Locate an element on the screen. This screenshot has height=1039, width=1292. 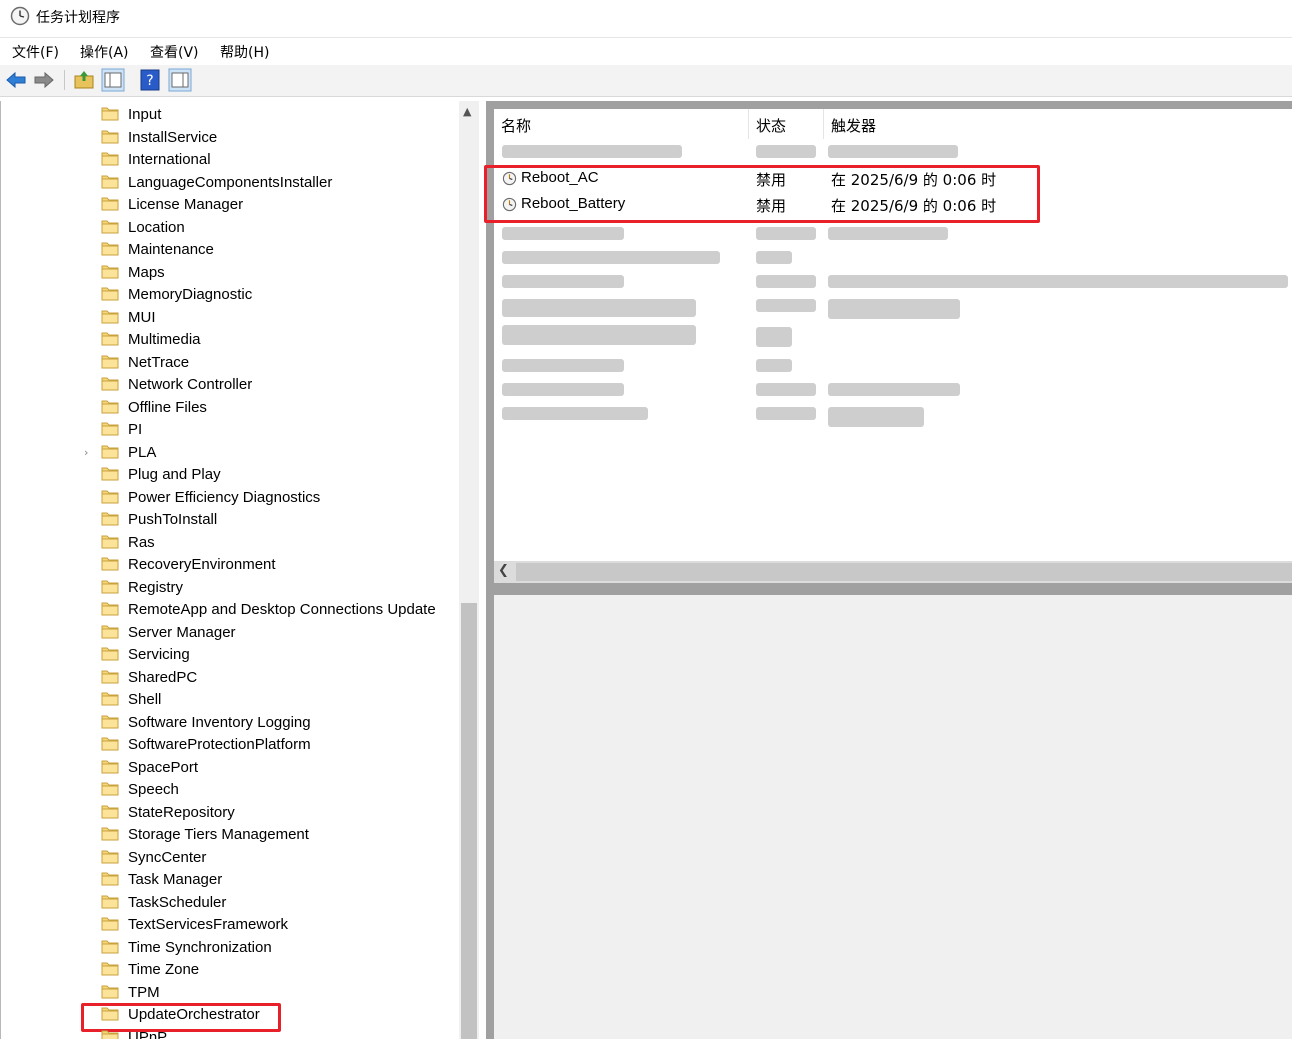
tree-folder-label: Plug and Play is located at coordinates (174, 474).